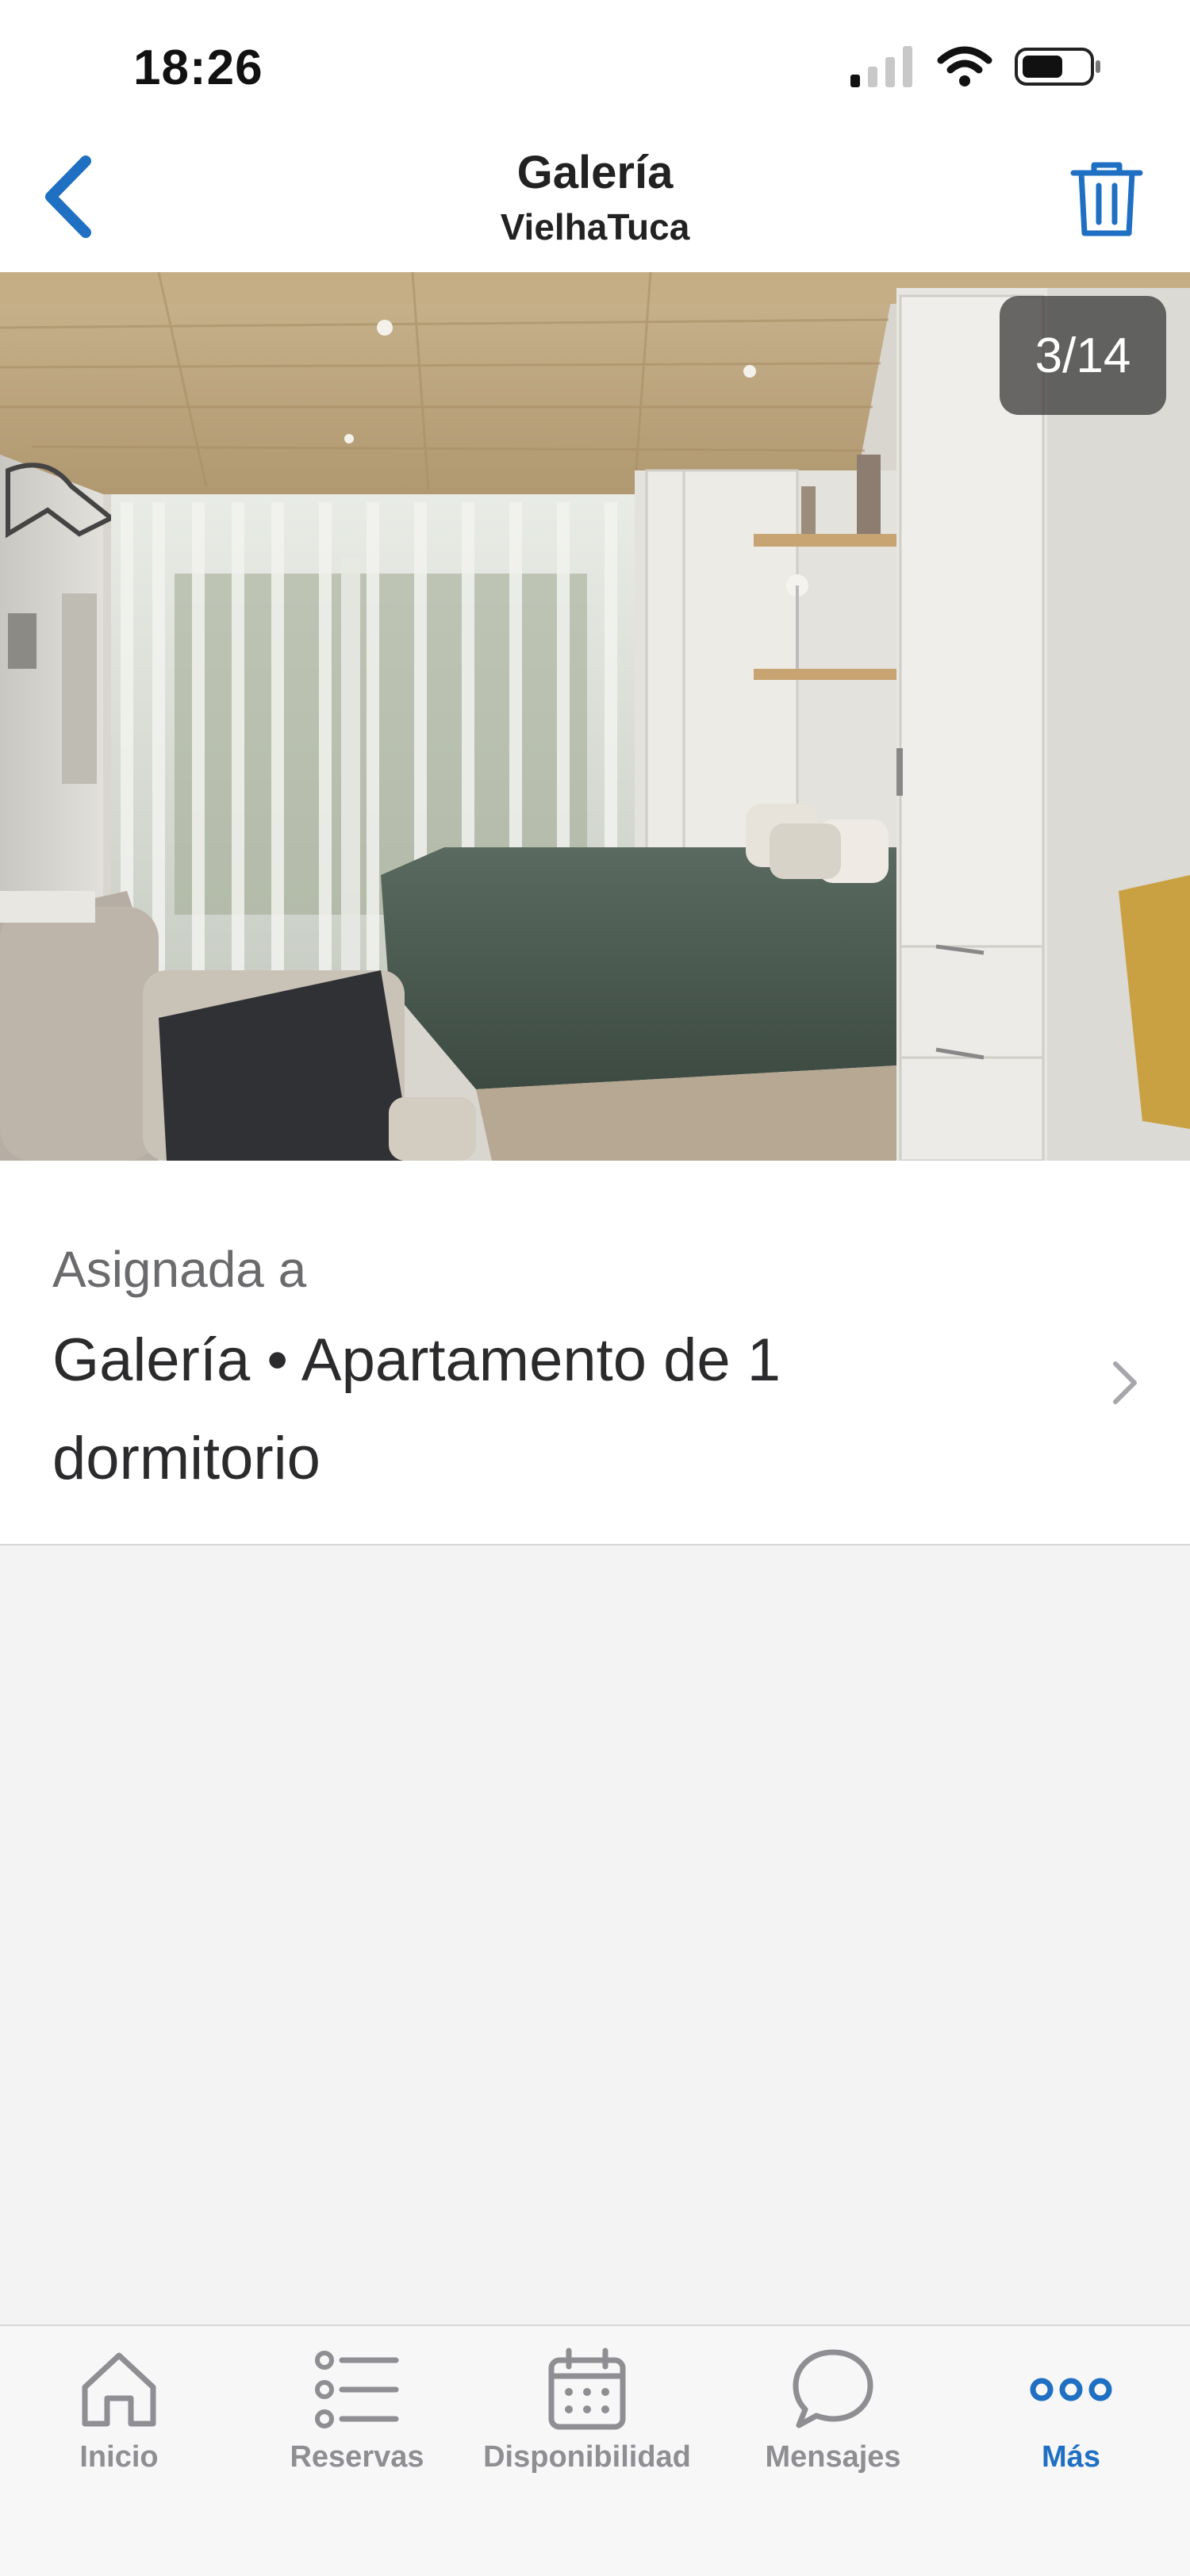  Describe the element at coordinates (357, 2457) in the screenshot. I see `tab-label-reservas: Reservas` at that location.